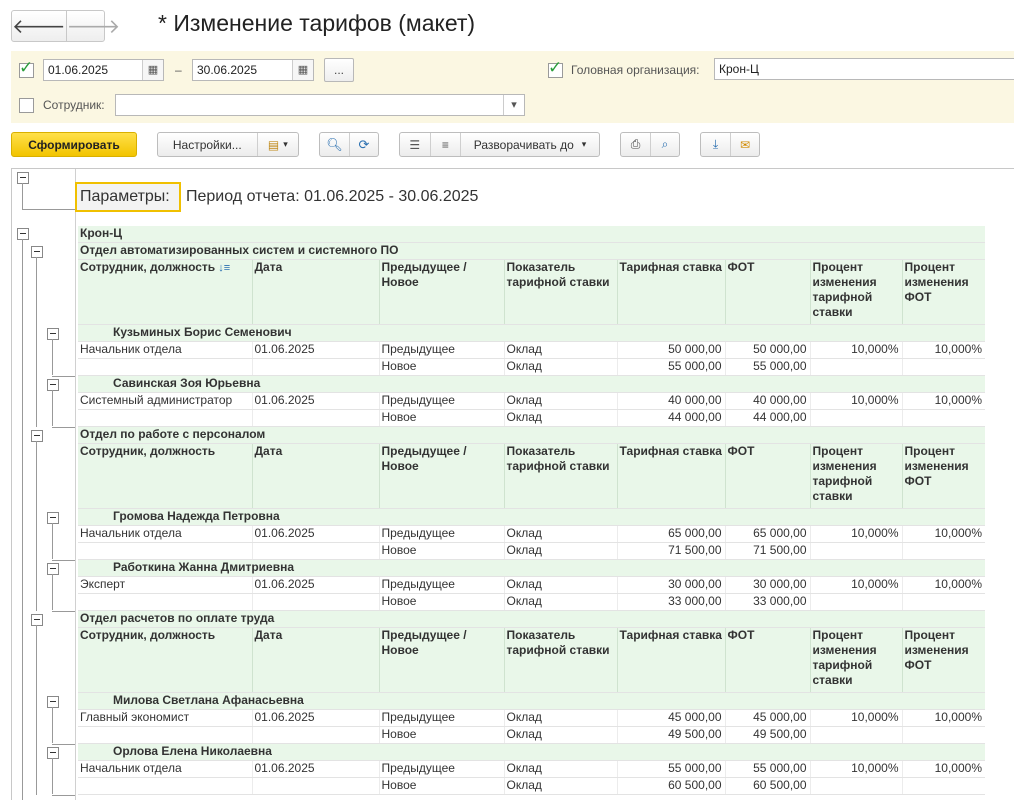  What do you see at coordinates (767, 769) in the screenshot?
I see `payroll-fund: 55 000,00` at bounding box center [767, 769].